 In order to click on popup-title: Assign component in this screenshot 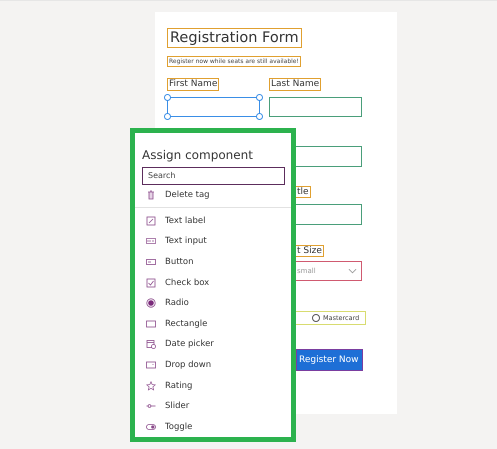, I will do `click(198, 155)`.